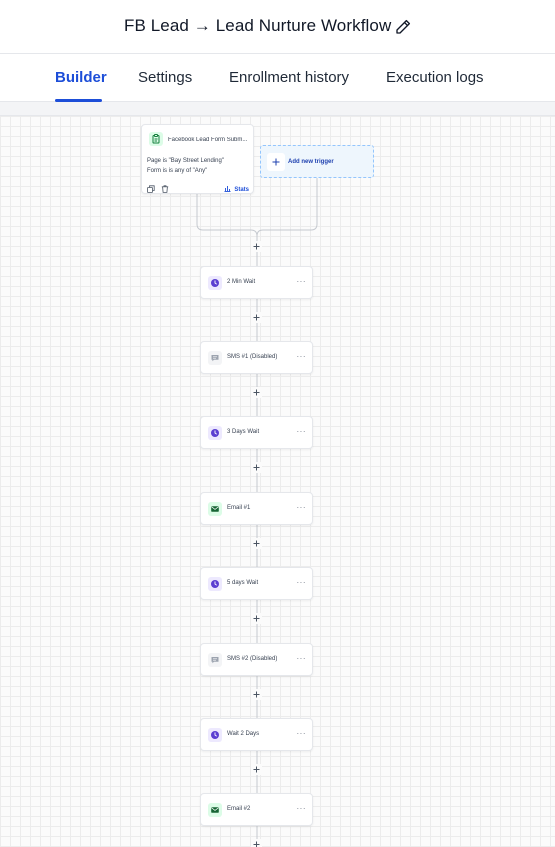 The image size is (555, 847). What do you see at coordinates (243, 432) in the screenshot?
I see `step-label: 3 Days Wait` at bounding box center [243, 432].